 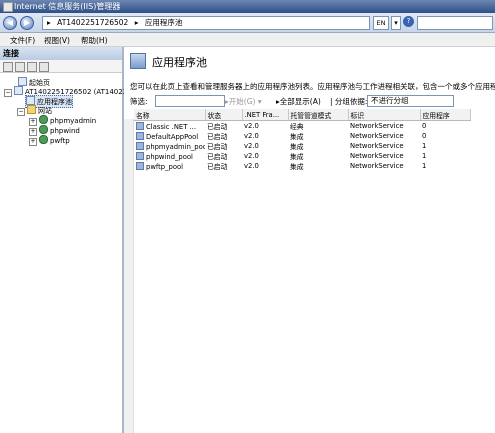 I want to click on connections-header: 连接, so click(x=61, y=53).